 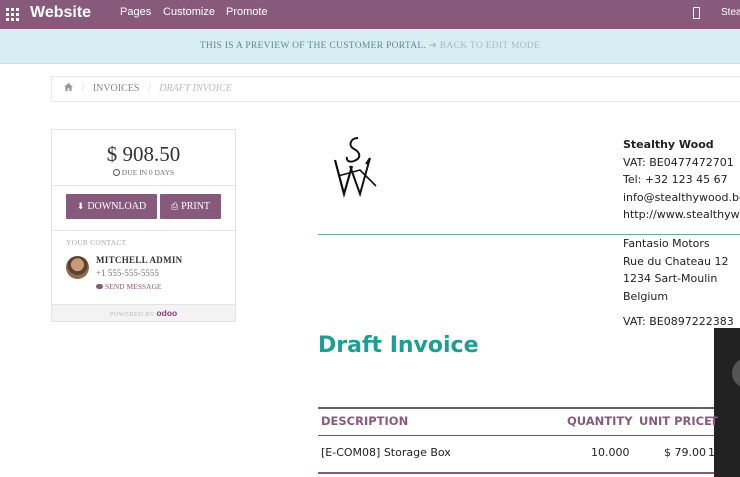 What do you see at coordinates (60, 13) in the screenshot?
I see `brand-title: Website` at bounding box center [60, 13].